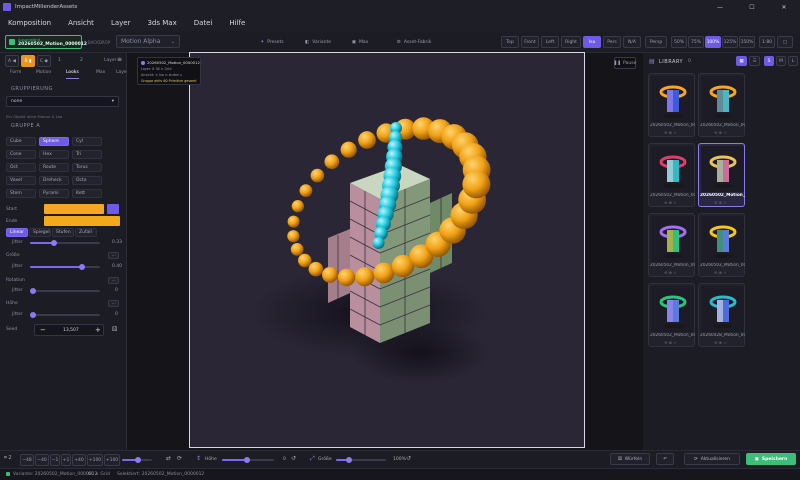  What do you see at coordinates (754, 61) in the screenshot?
I see `list-view-button: ☰` at bounding box center [754, 61].